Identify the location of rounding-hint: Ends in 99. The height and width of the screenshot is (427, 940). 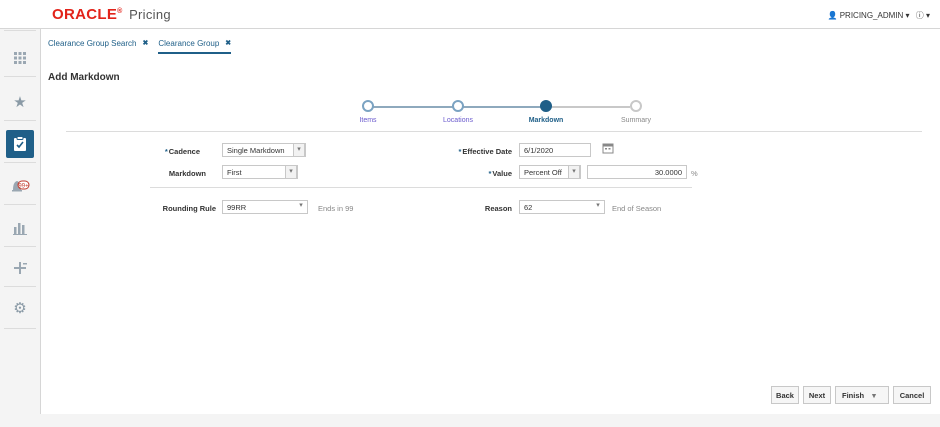
(336, 208).